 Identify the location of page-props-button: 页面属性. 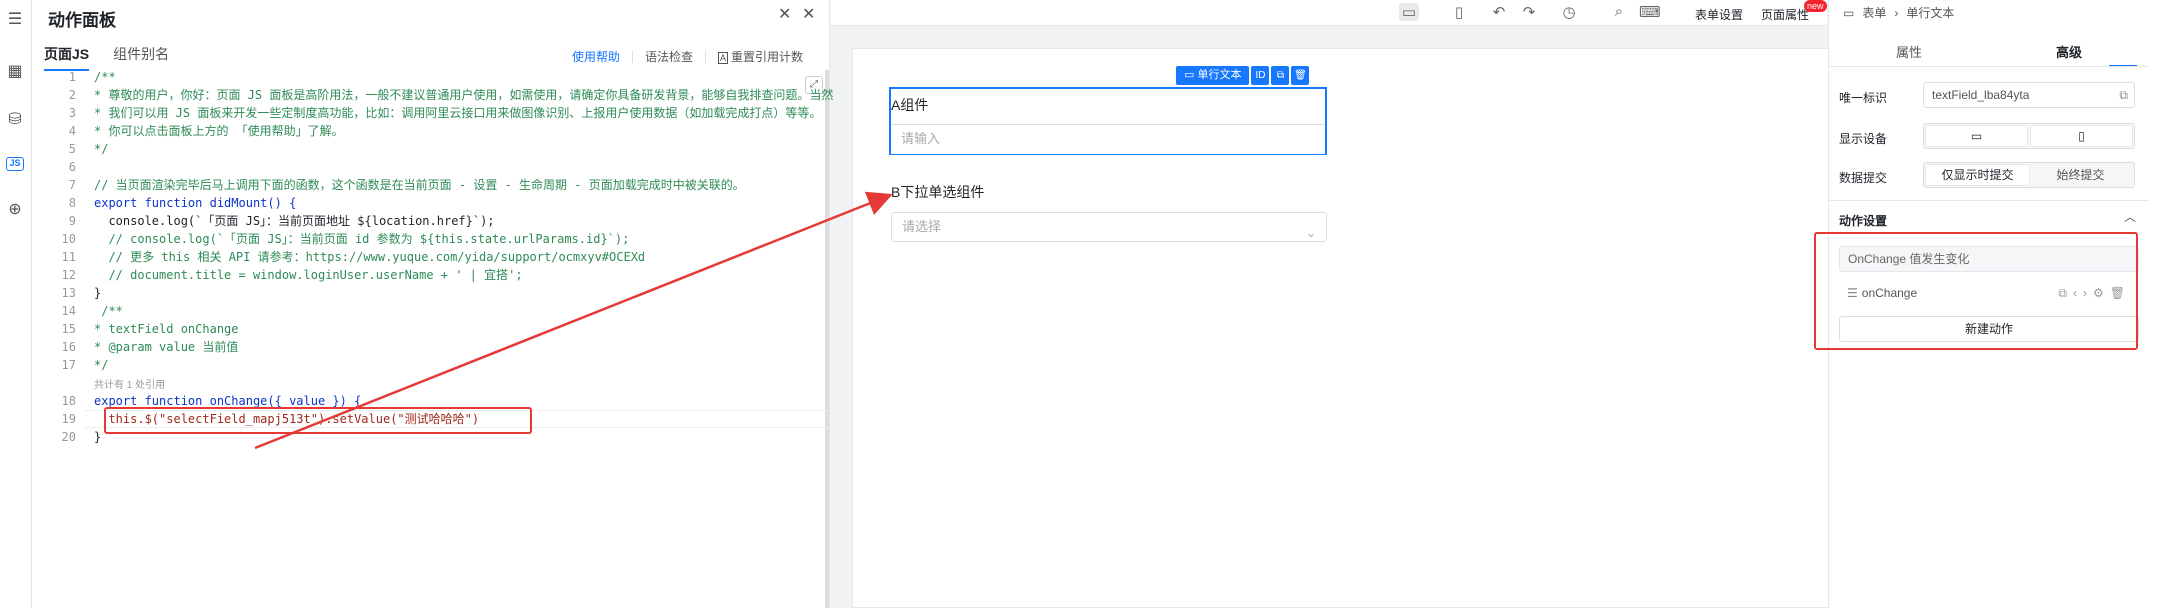
(1785, 14).